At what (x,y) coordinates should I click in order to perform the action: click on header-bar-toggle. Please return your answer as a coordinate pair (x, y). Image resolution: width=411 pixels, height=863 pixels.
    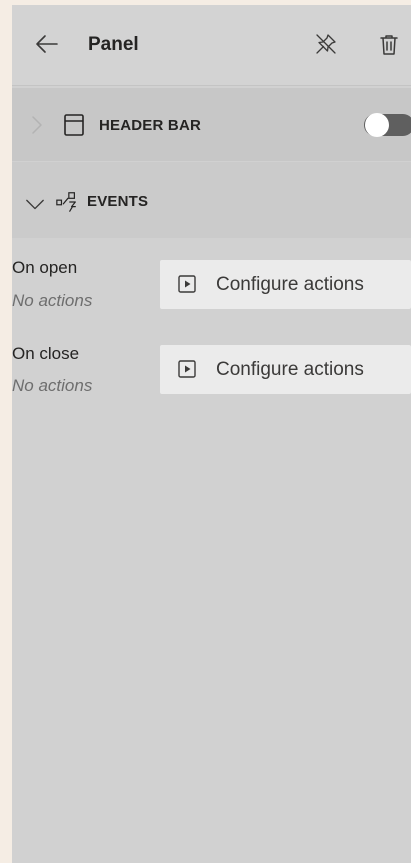
    Looking at the image, I should click on (387, 125).